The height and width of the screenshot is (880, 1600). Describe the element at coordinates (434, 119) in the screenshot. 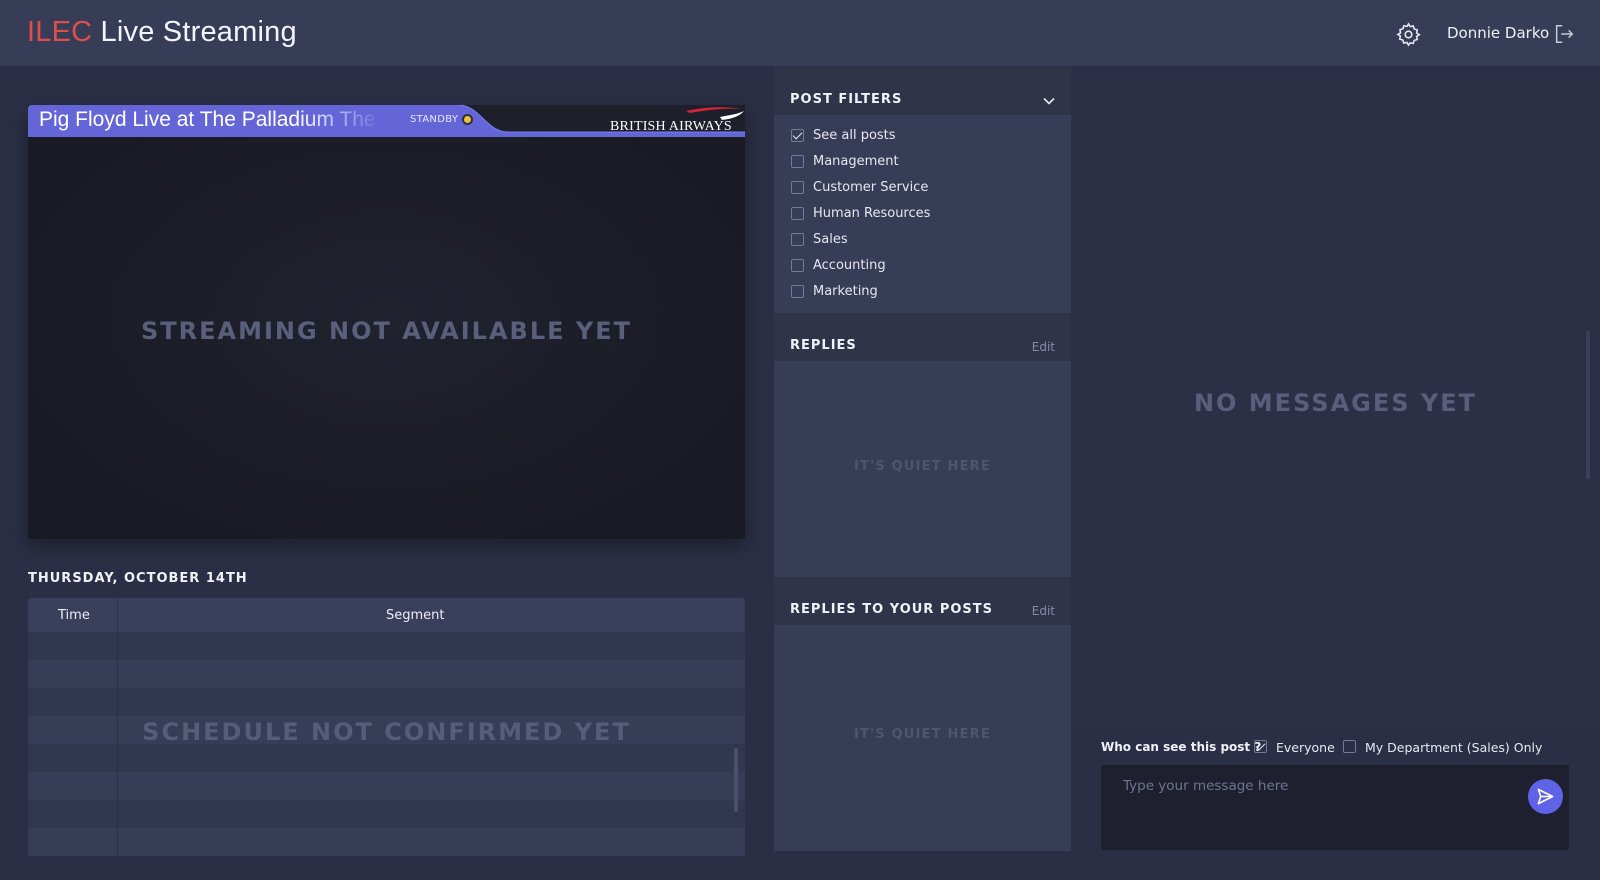

I see `standby-status: STANDBY` at that location.